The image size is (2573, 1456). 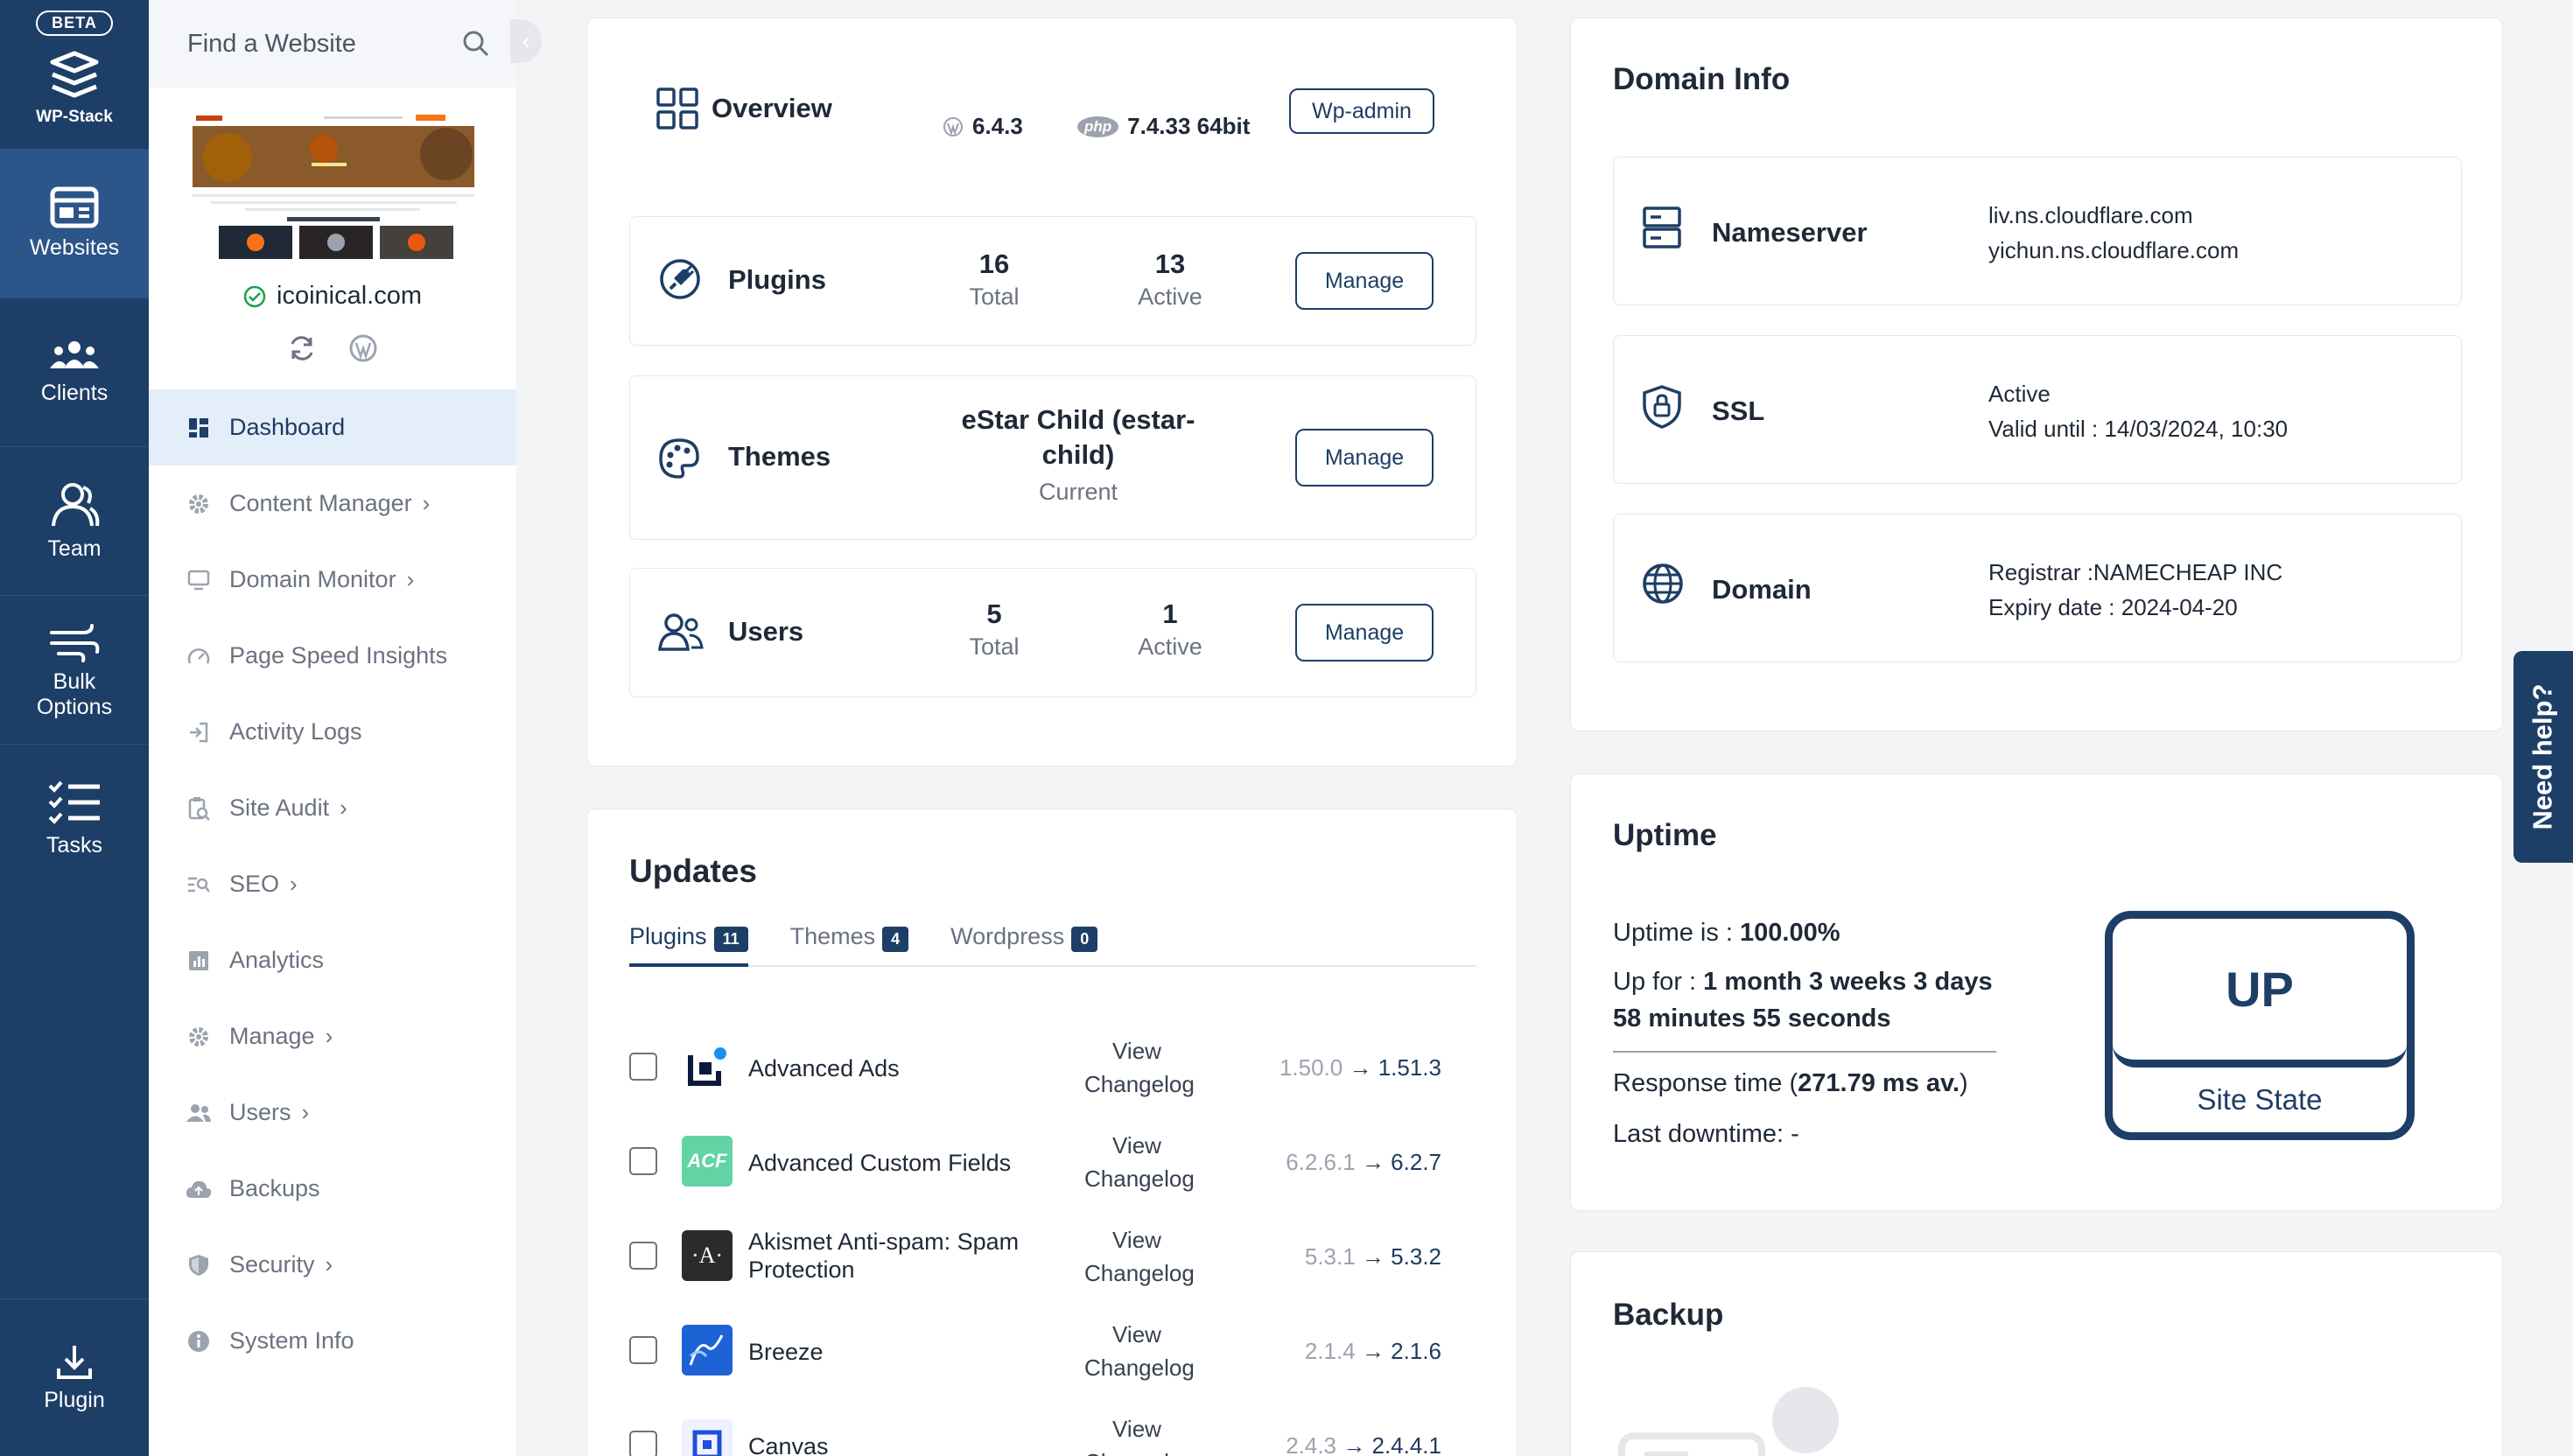 What do you see at coordinates (1364, 457) in the screenshot?
I see `manage-themes-button: Manage` at bounding box center [1364, 457].